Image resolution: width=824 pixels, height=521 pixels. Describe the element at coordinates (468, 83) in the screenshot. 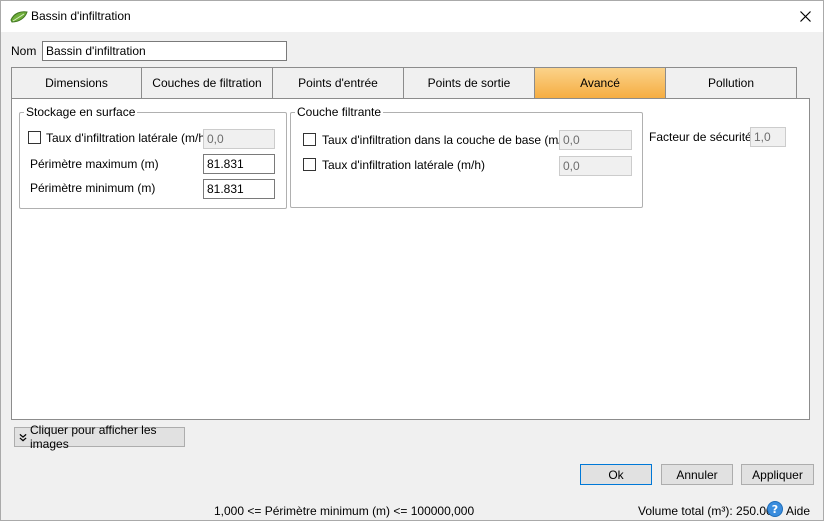

I see `tab-outlet-points: Points de sortie` at that location.